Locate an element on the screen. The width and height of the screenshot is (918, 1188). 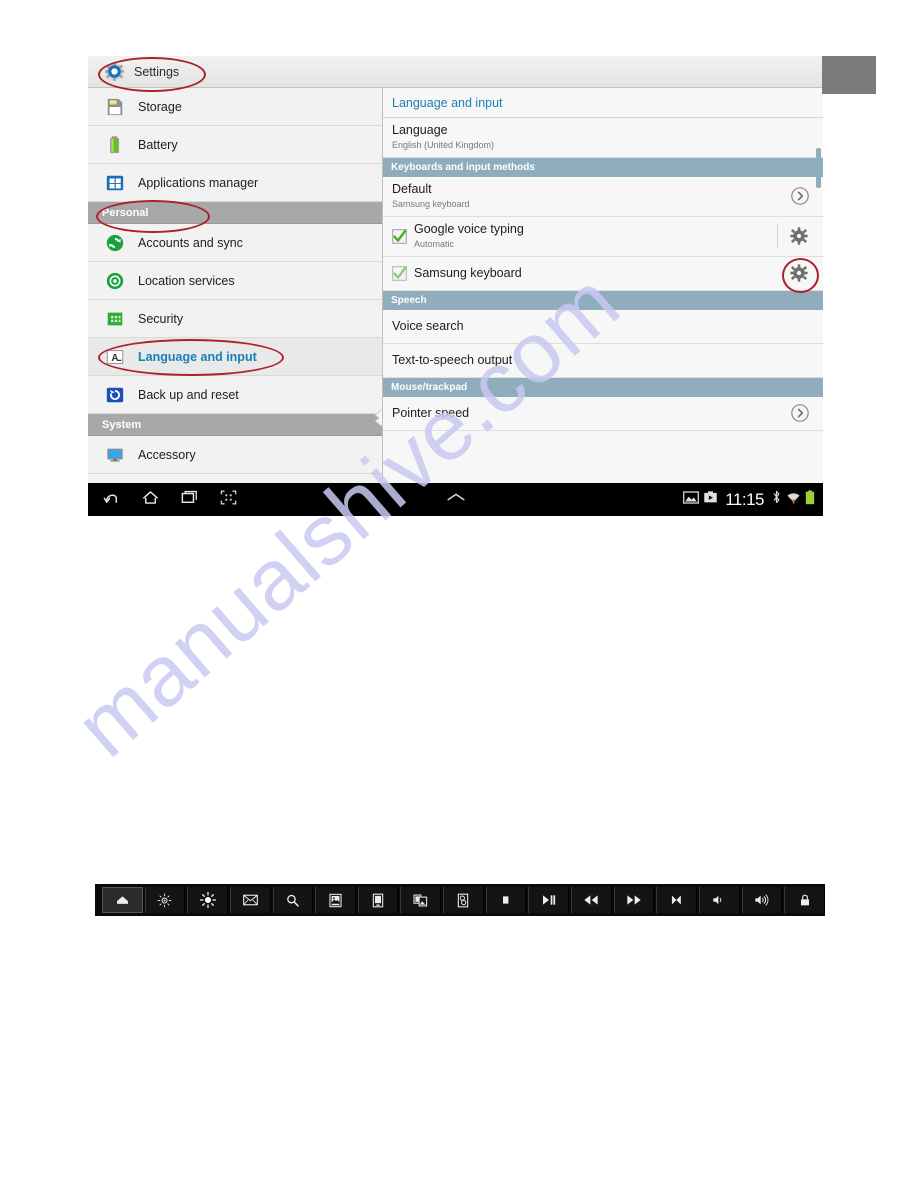
recents-icon is located at coordinates (189, 500).